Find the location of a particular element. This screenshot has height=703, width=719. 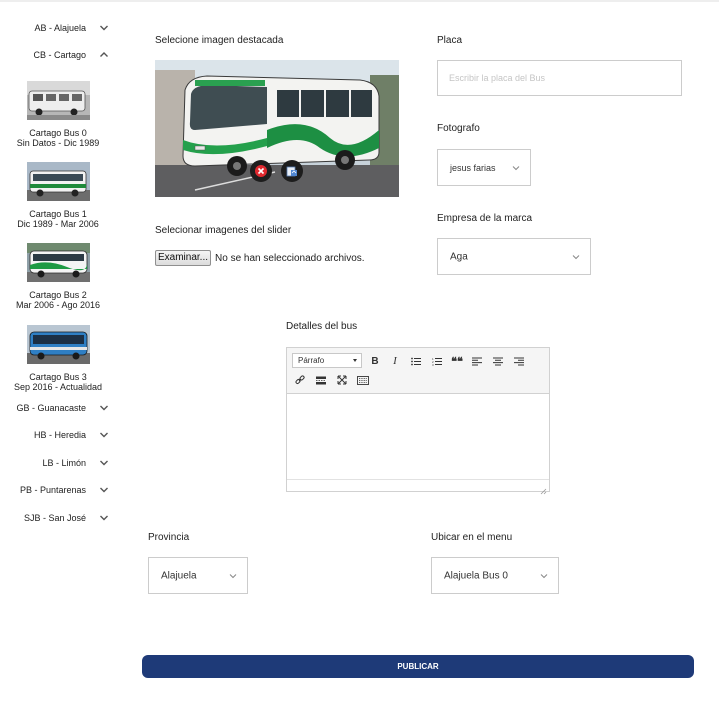

bus-period: Sin Datos - Dic 1989 is located at coordinates (58, 143).